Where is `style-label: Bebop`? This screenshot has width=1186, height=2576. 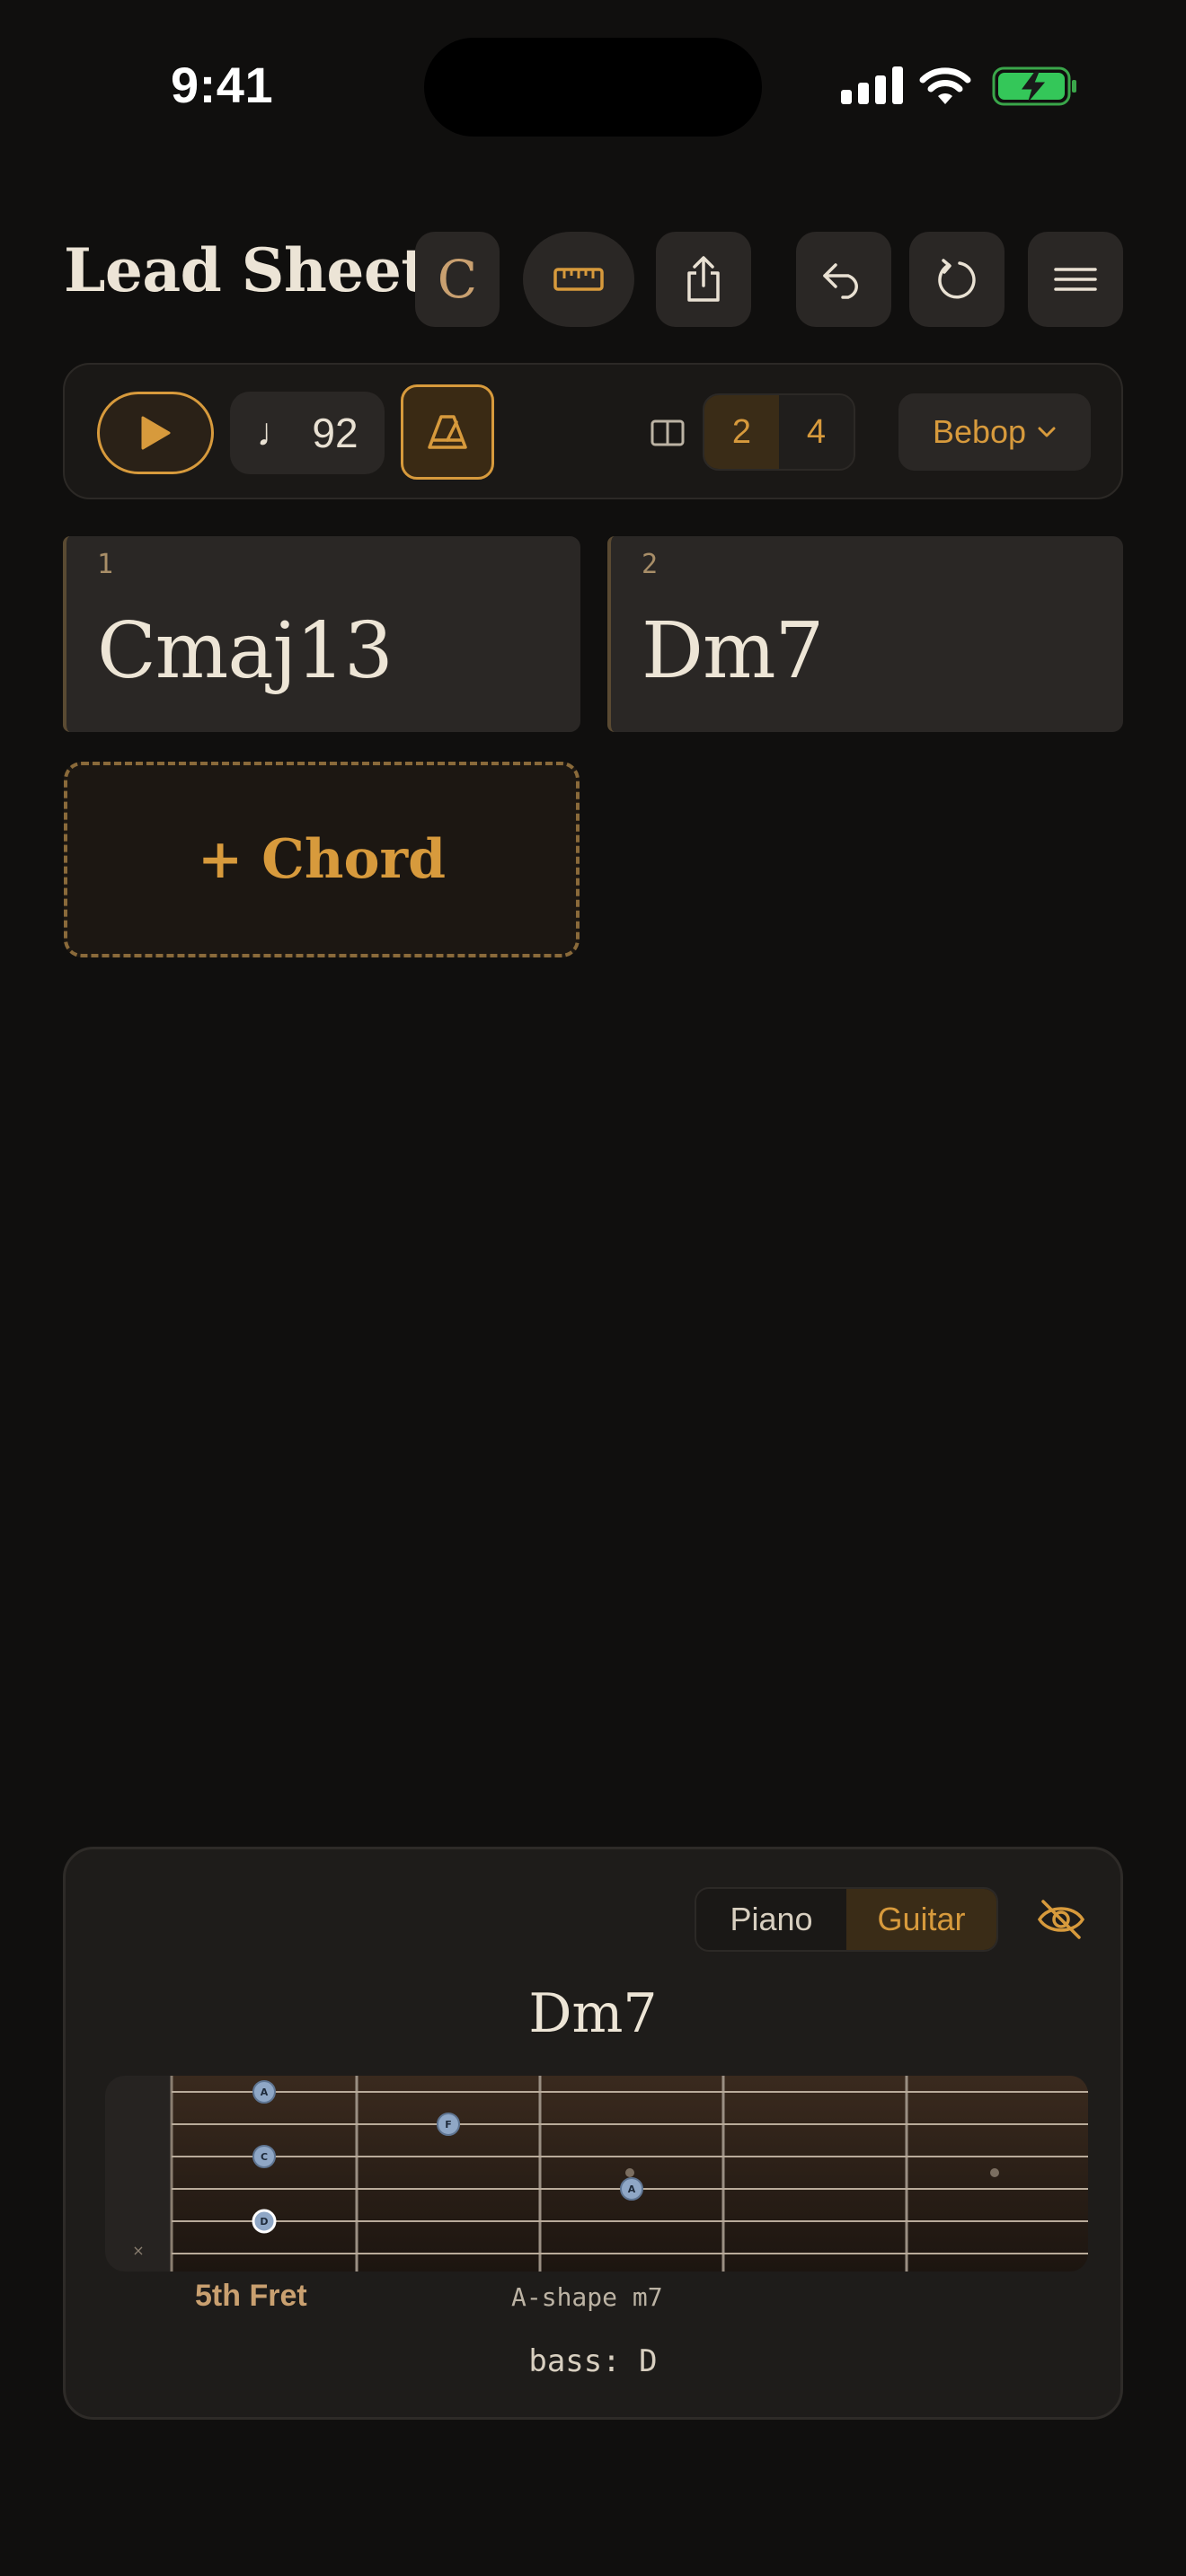
style-label: Bebop is located at coordinates (980, 431).